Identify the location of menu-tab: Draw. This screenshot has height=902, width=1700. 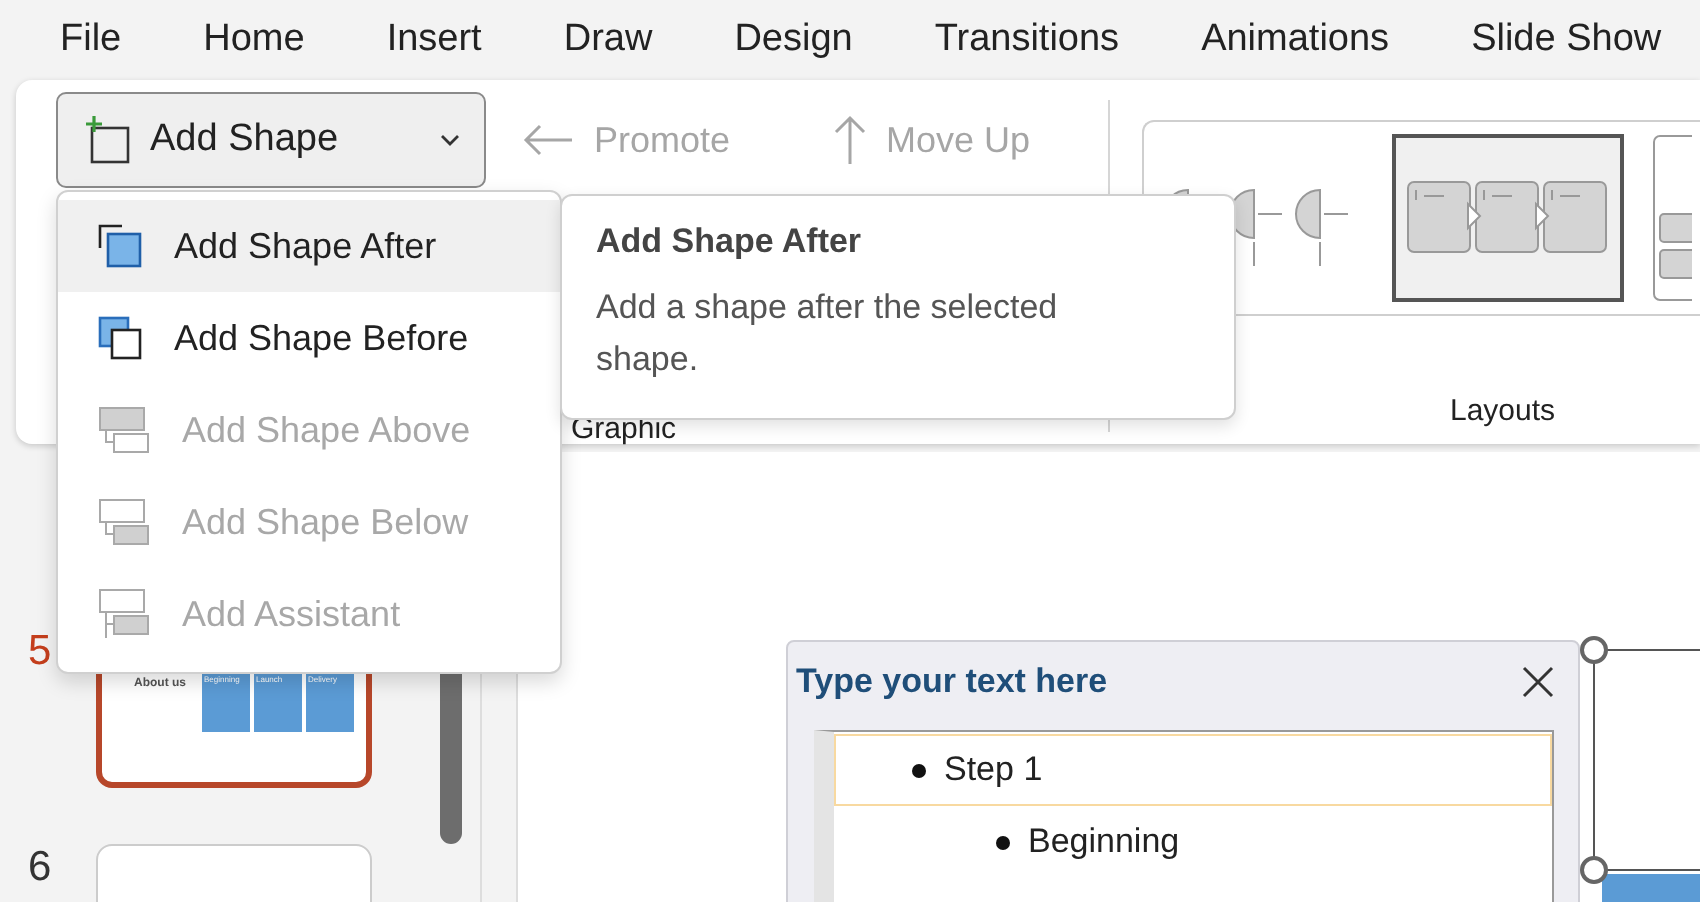
(608, 40).